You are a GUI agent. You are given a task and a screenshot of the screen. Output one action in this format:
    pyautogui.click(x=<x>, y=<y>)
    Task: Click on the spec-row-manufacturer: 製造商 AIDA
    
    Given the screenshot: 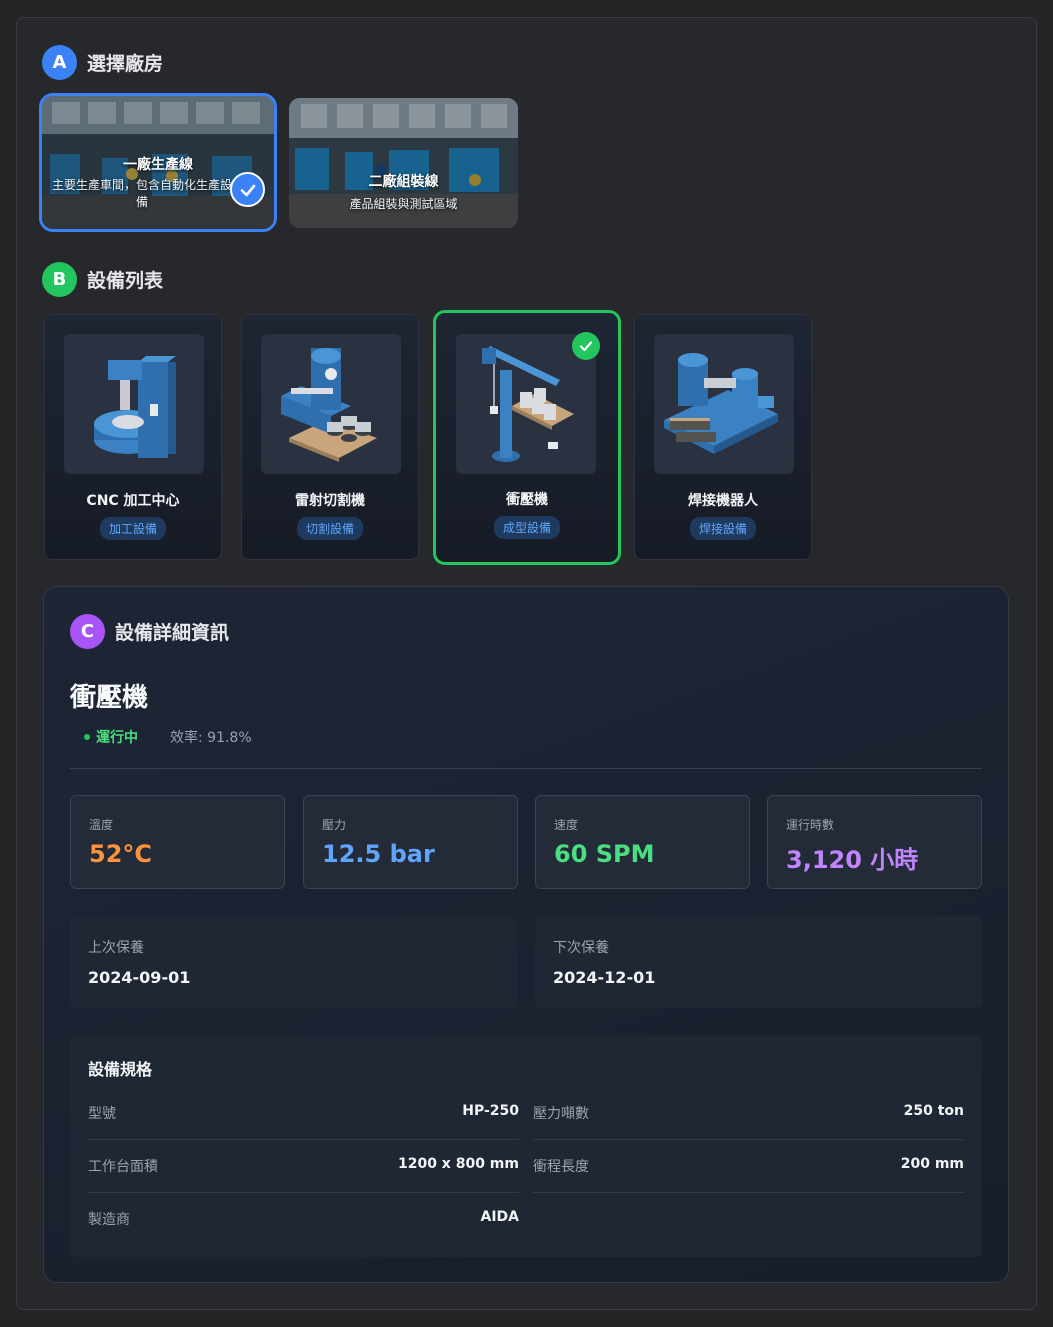 What is the action you would take?
    pyautogui.click(x=303, y=1219)
    